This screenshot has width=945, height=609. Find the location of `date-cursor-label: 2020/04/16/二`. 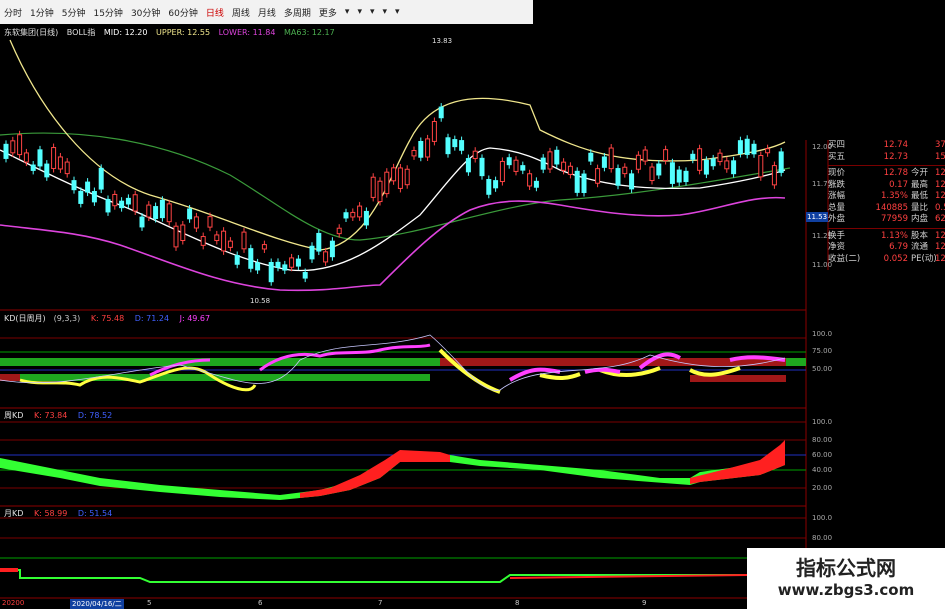

date-cursor-label: 2020/04/16/二 is located at coordinates (97, 604).